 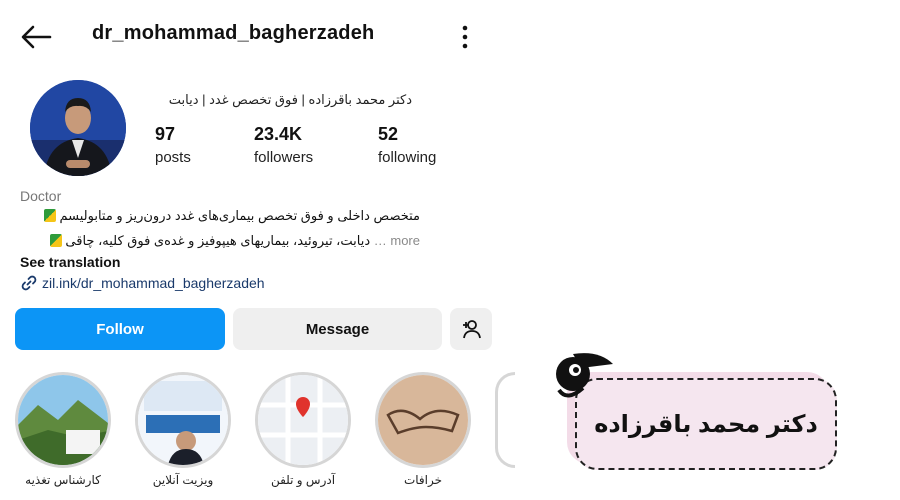 What do you see at coordinates (465, 37) in the screenshot?
I see `more-options-icon` at bounding box center [465, 37].